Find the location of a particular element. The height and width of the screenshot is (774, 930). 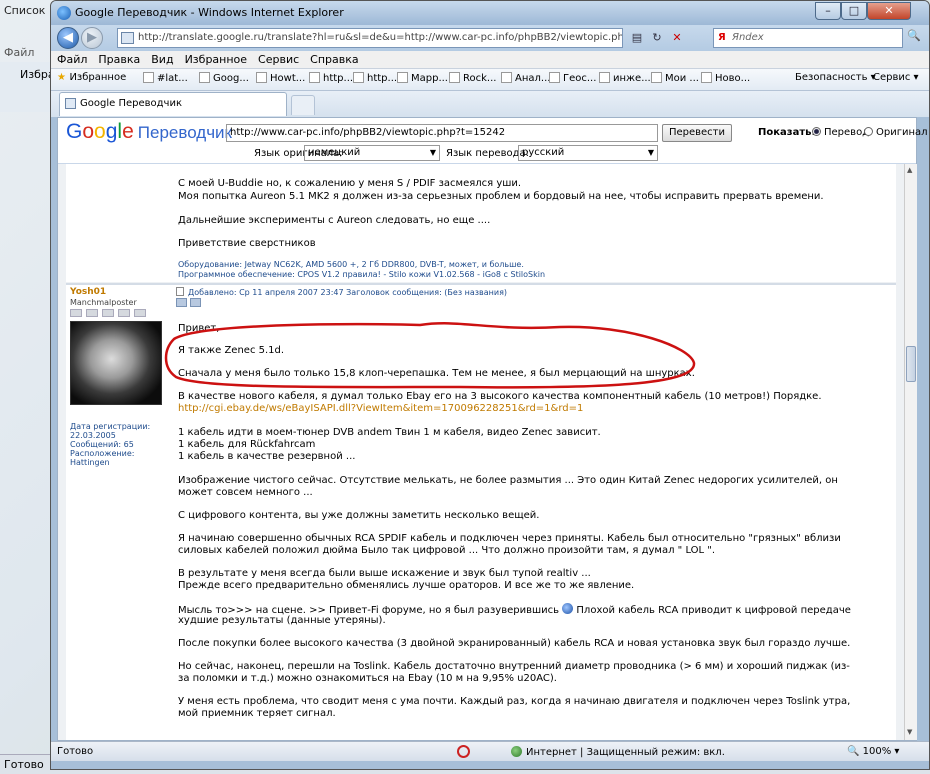

new-tab-button is located at coordinates (303, 105).